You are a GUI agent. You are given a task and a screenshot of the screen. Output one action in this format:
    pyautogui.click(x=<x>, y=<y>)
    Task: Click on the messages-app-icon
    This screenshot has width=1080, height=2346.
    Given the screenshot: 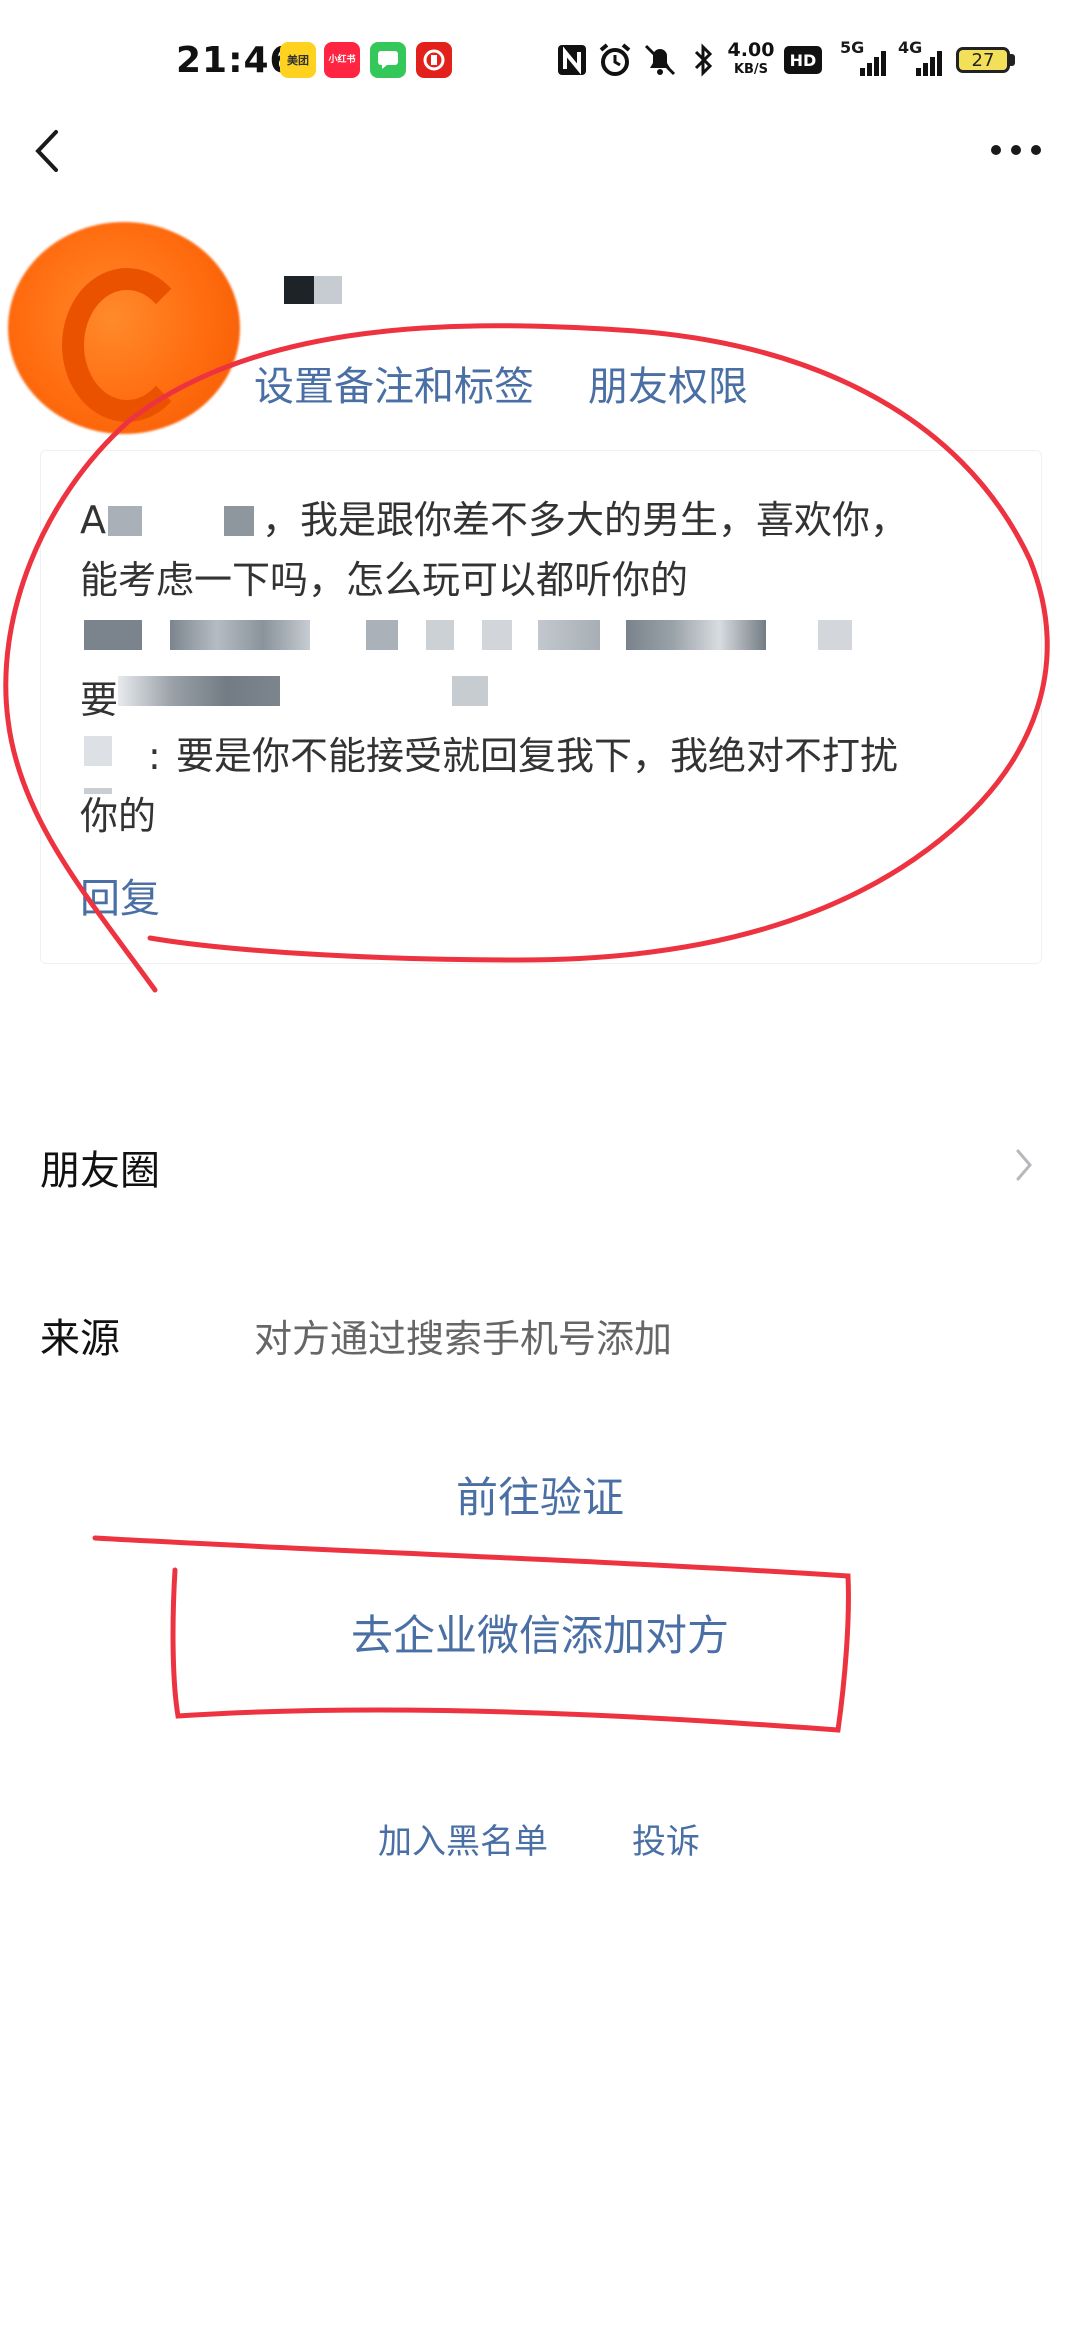 What is the action you would take?
    pyautogui.click(x=388, y=60)
    